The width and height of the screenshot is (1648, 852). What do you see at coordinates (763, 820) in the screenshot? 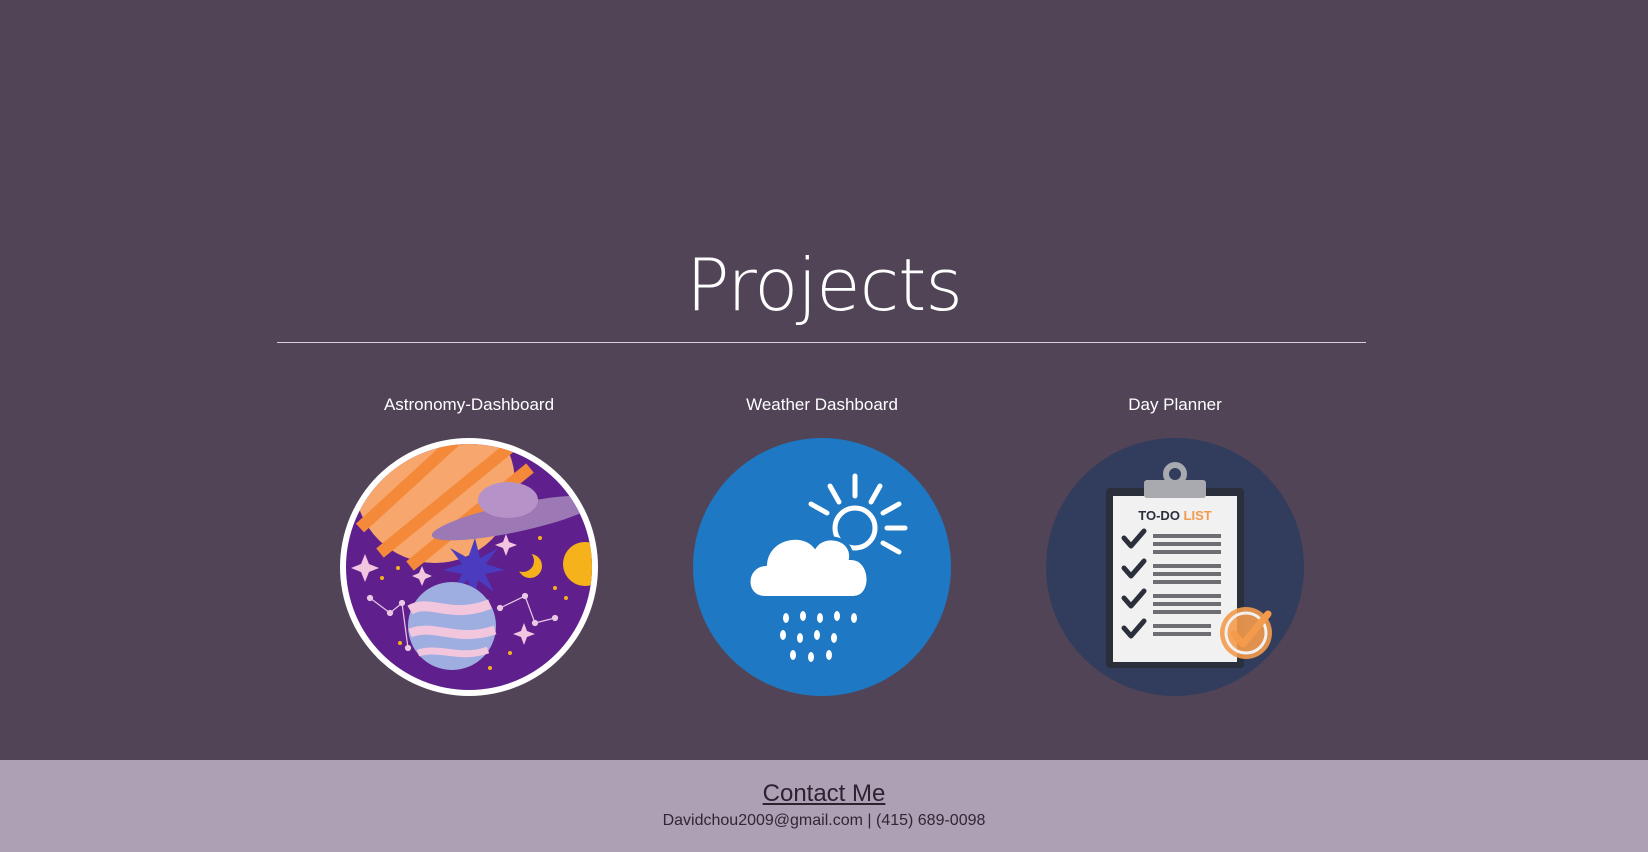
I see `contact-email: Davidchou2009@gmail.com` at bounding box center [763, 820].